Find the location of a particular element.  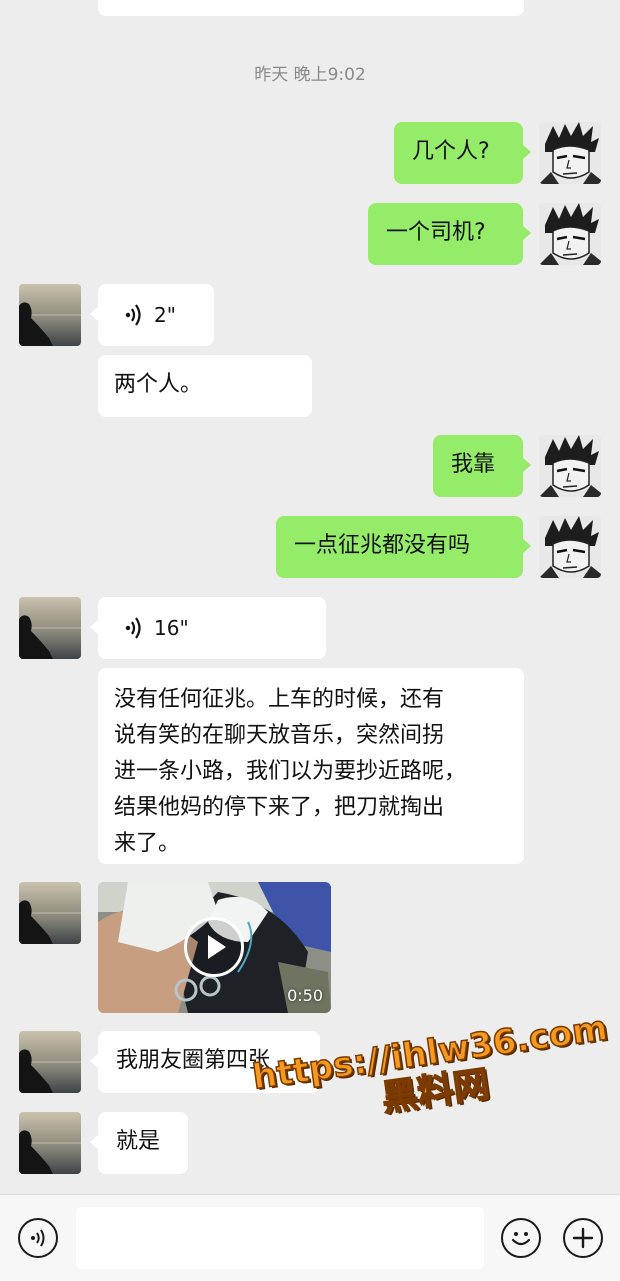

message-text-line: 没有任何征兆。上车的时候，还有 is located at coordinates (279, 699).